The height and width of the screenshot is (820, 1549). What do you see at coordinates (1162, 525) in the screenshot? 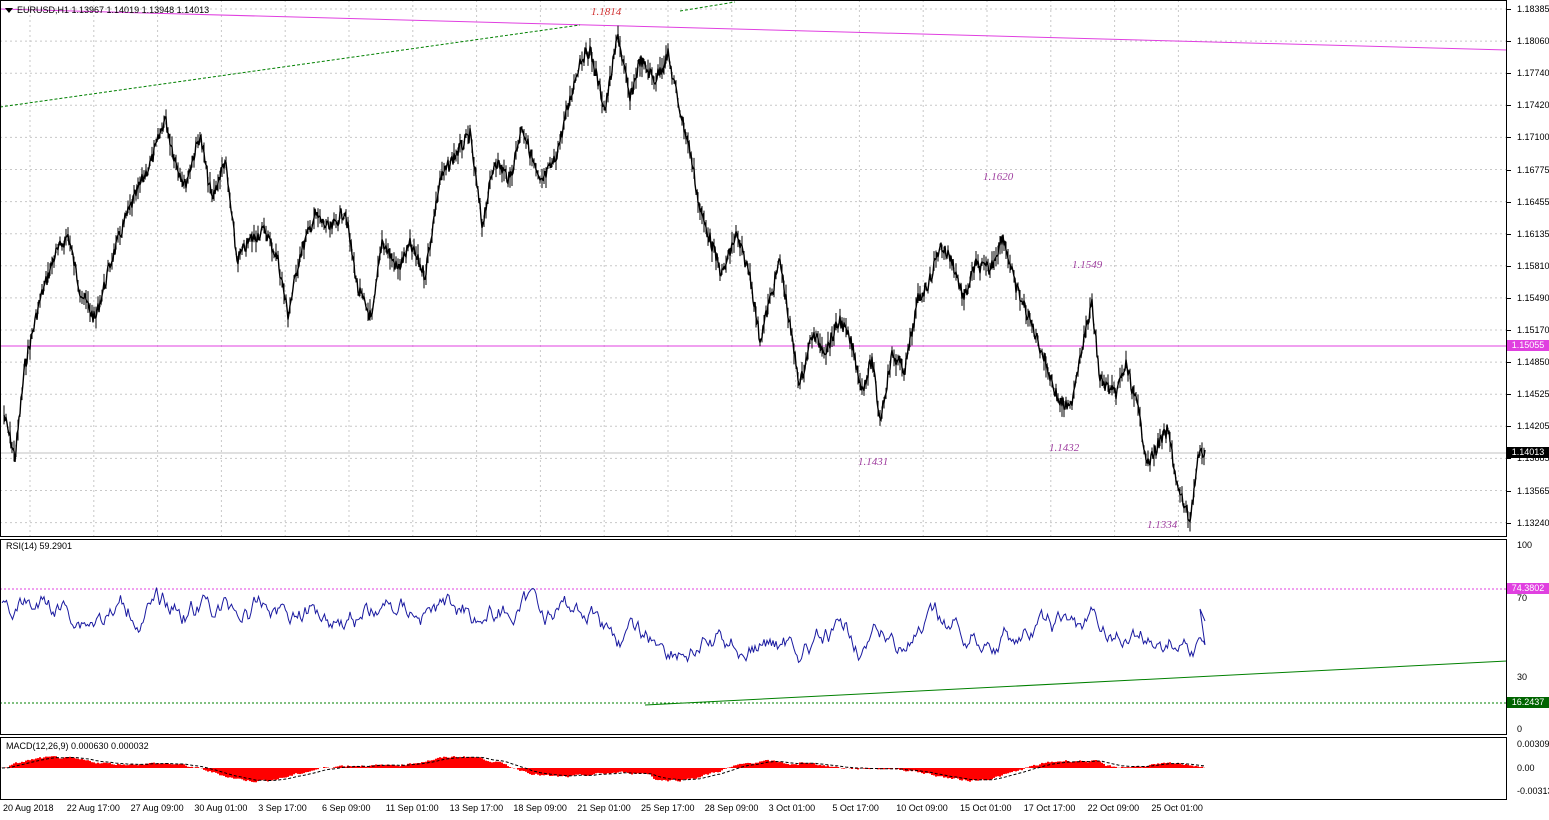
I see `annotation-1334: 1.1334` at bounding box center [1162, 525].